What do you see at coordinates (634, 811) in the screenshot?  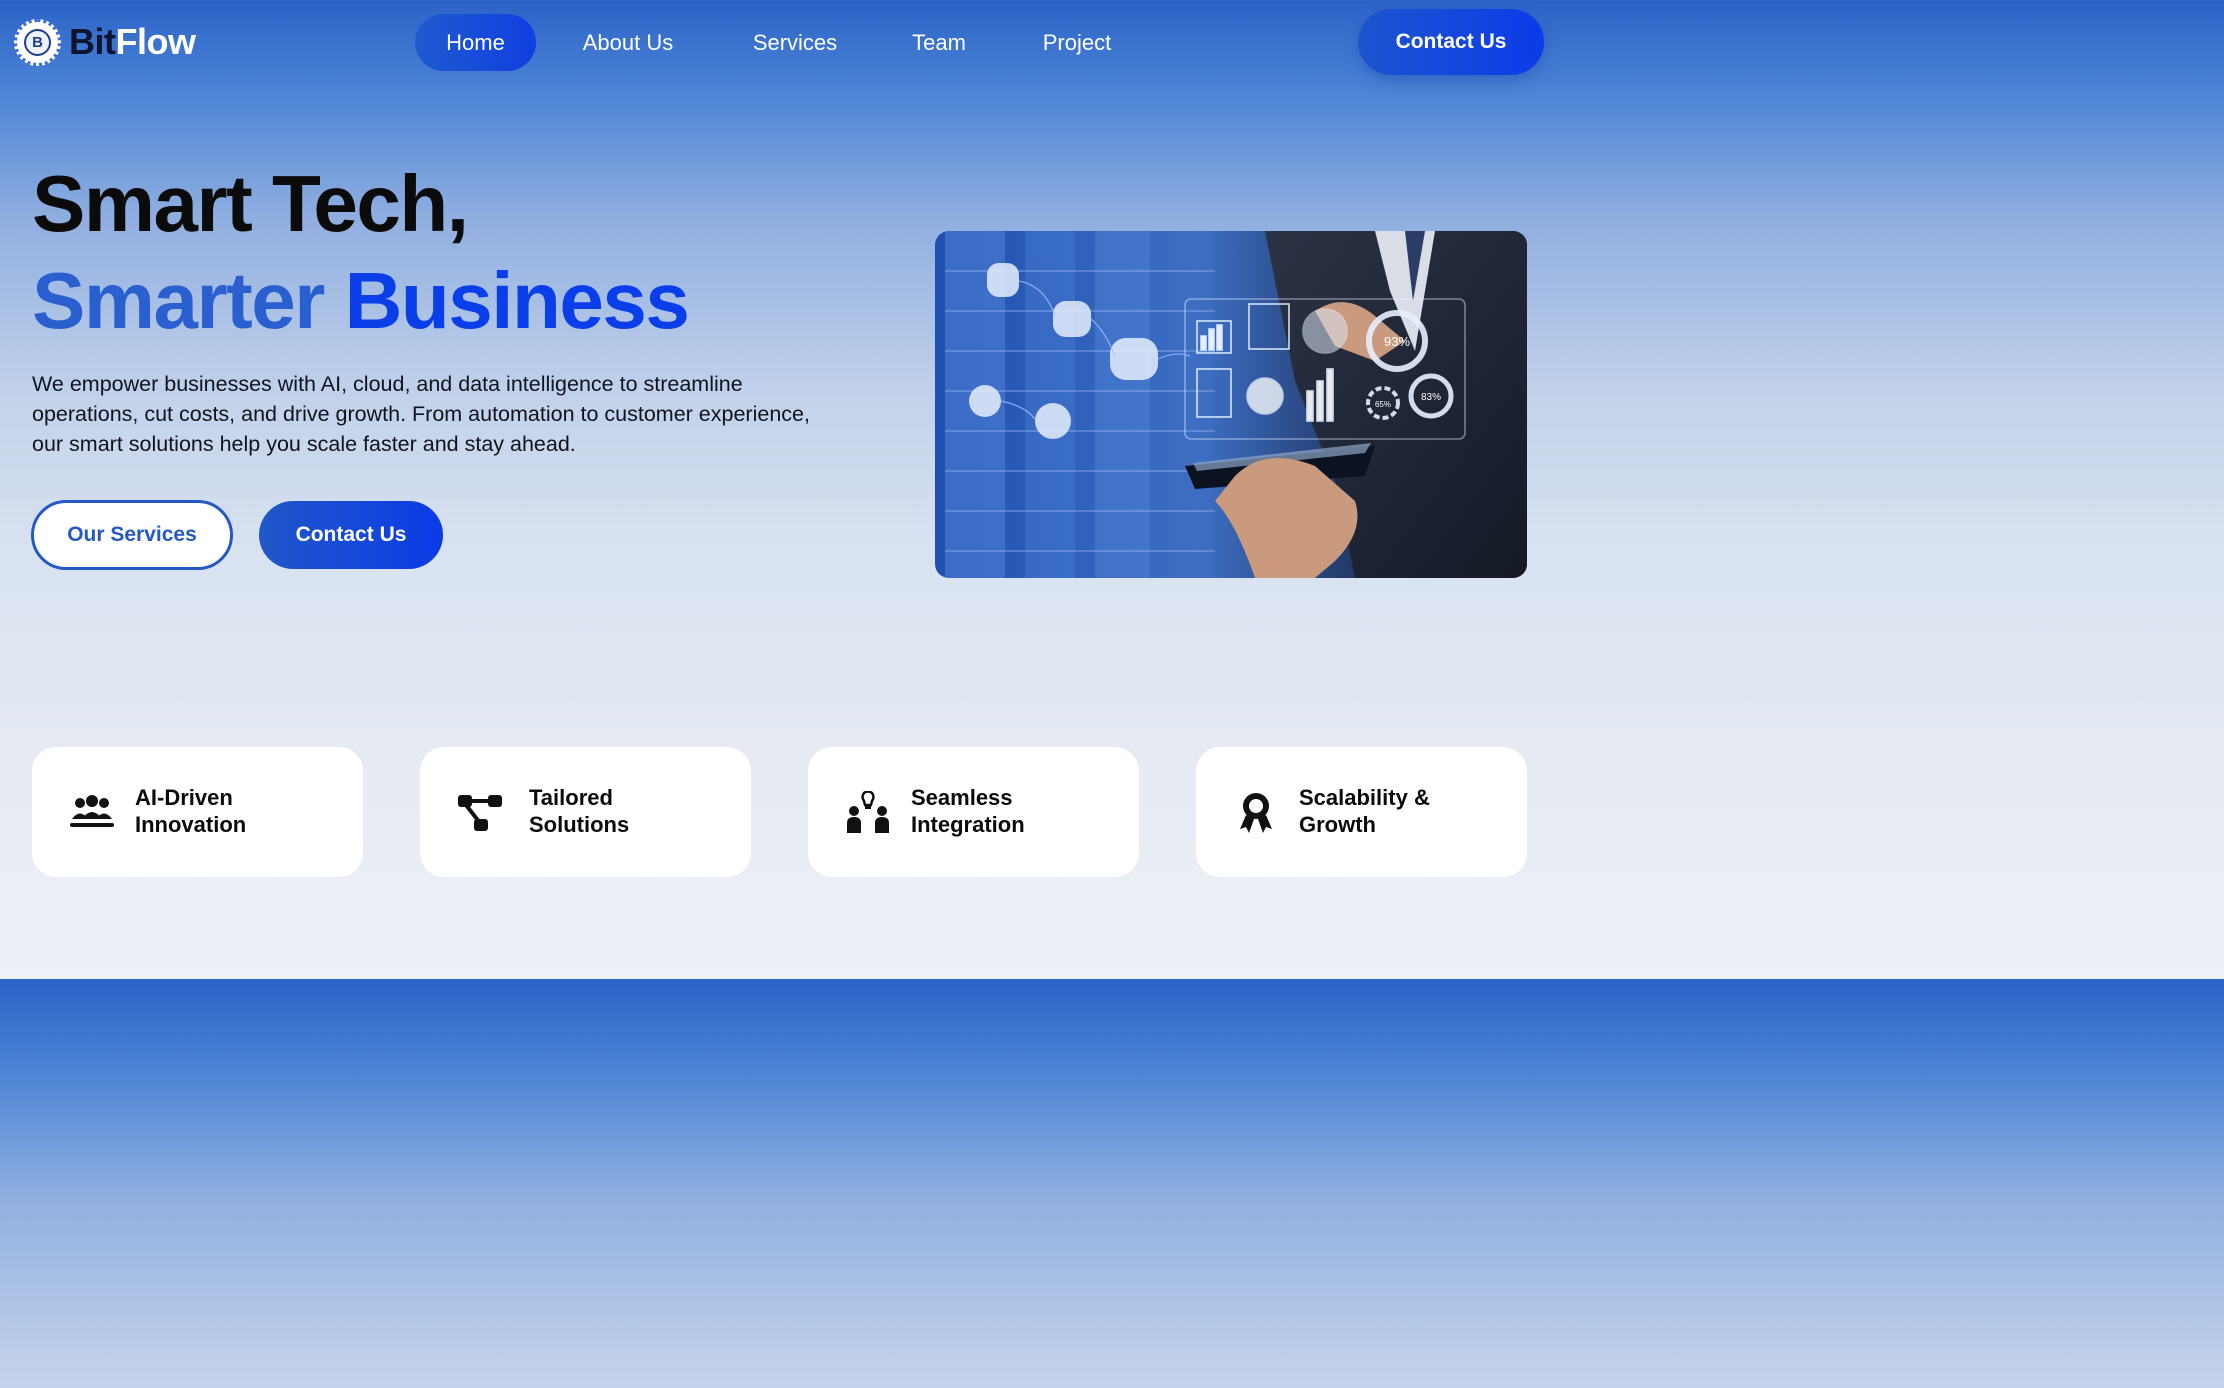 I see `feature-label-tailored: Tailored Solutions` at bounding box center [634, 811].